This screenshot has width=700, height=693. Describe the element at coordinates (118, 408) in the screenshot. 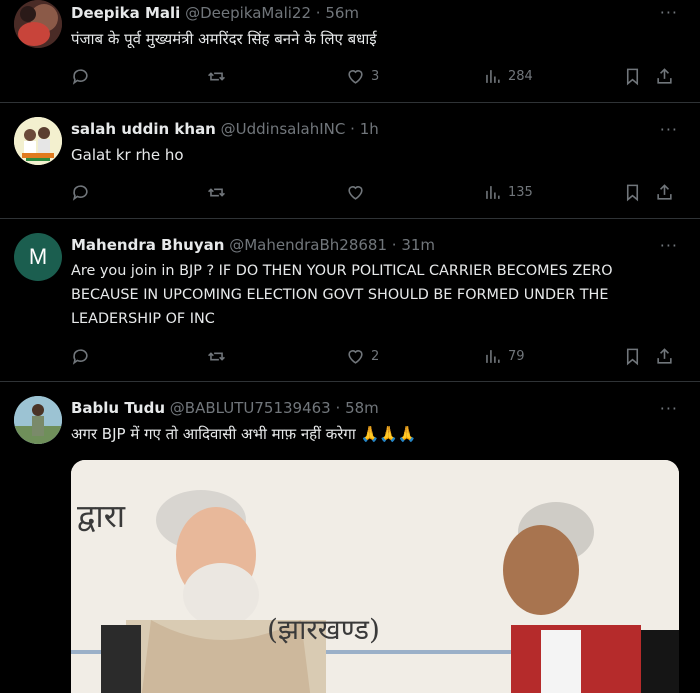

I see `author-name: Bablu Tudu` at that location.